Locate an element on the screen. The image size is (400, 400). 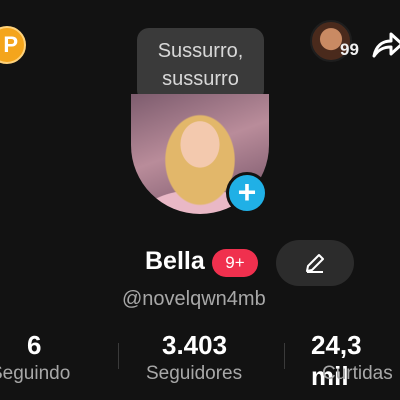
share-icon is located at coordinates (385, 45).